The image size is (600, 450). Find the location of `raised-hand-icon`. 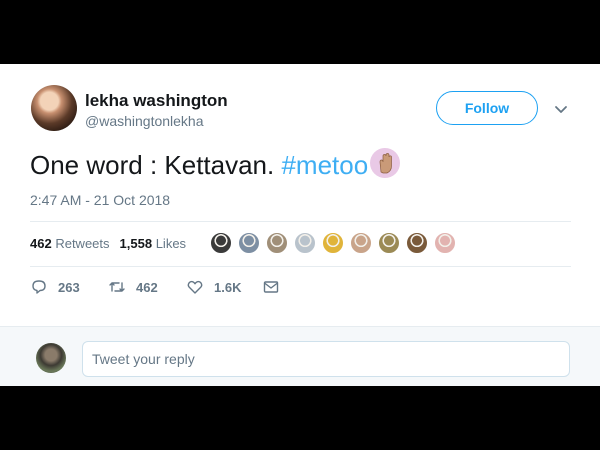

raised-hand-icon is located at coordinates (385, 163).